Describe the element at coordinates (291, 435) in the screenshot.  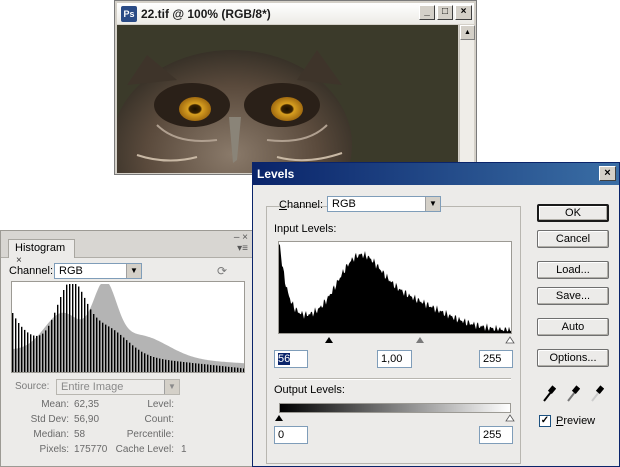
I see `output-black-field: 0` at that location.